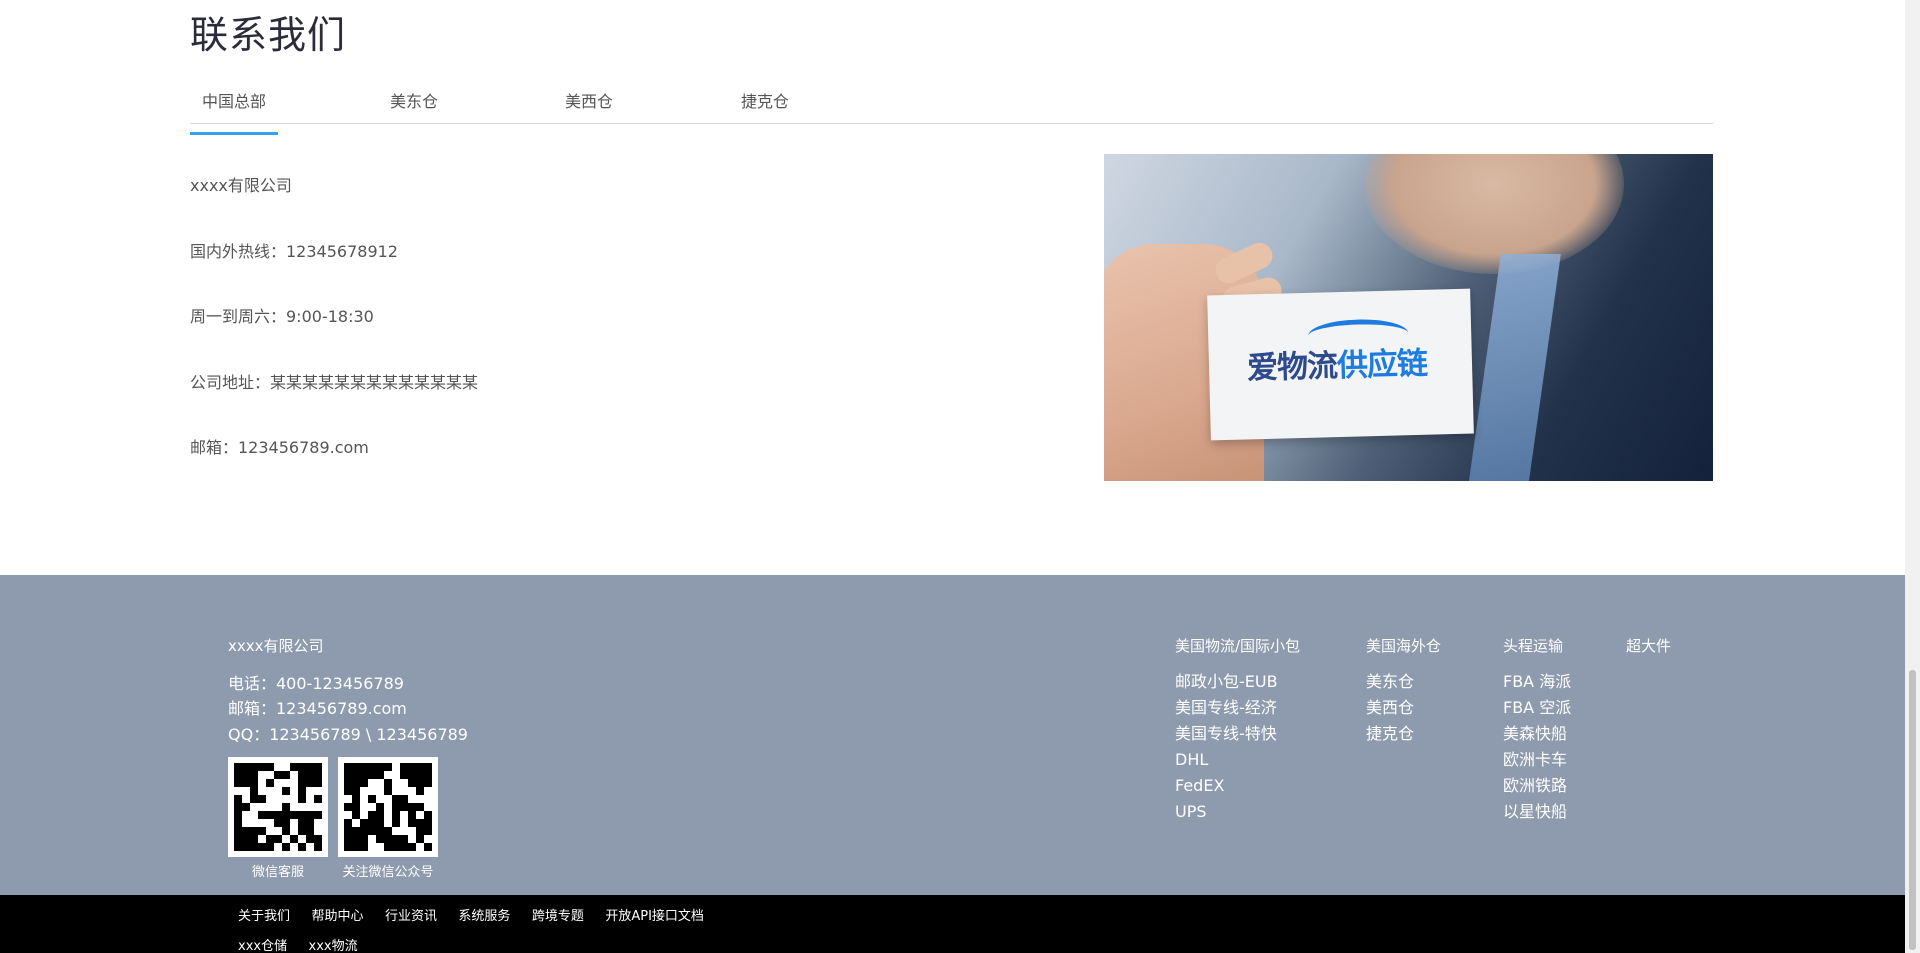  Describe the element at coordinates (1237, 761) in the screenshot. I see `footer-link: DHL` at that location.